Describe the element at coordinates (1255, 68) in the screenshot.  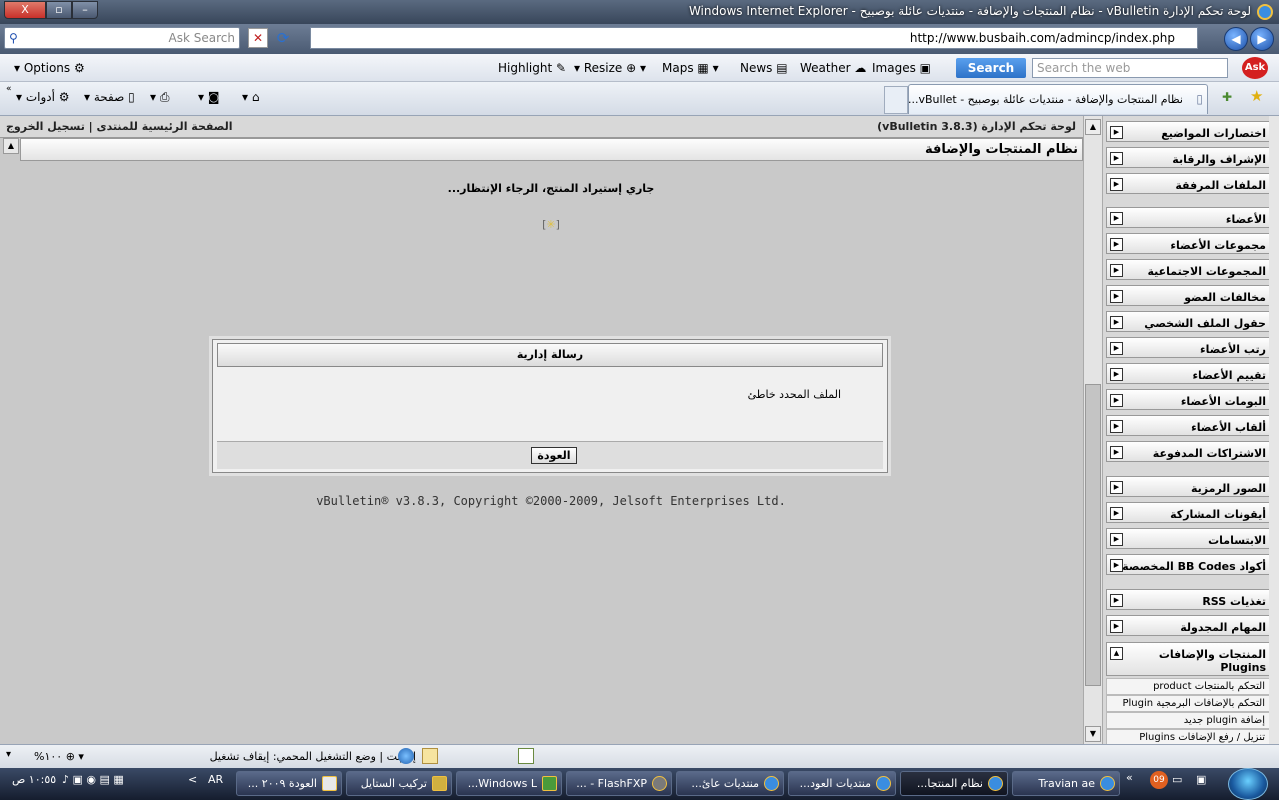
I see `ask-logo-icon: Ask` at that location.